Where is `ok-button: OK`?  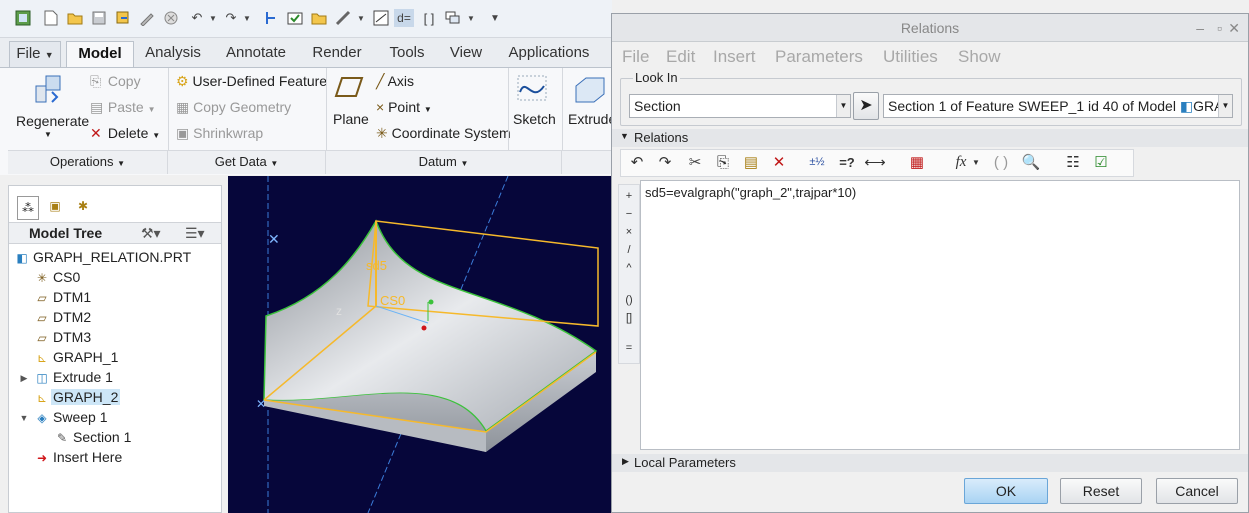 ok-button: OK is located at coordinates (1006, 491).